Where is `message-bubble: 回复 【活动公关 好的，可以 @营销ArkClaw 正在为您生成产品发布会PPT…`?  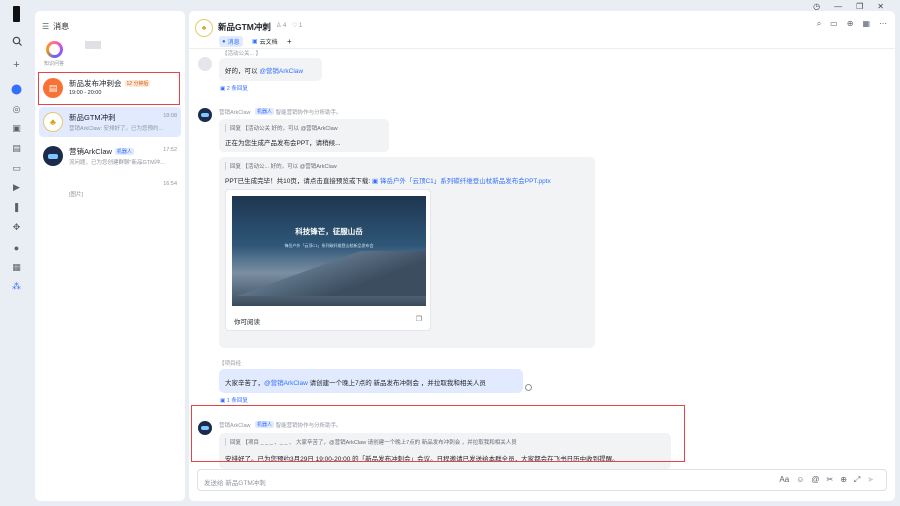
message-bubble: 回复 【活动公关 好的，可以 @营销ArkClaw 正在为您生成产品发布会PPT… is located at coordinates (304, 135).